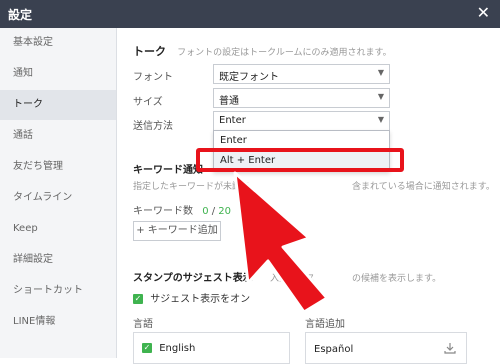 This screenshot has height=364, width=500. Describe the element at coordinates (20, 15) in the screenshot. I see `window-title: 設定` at that location.